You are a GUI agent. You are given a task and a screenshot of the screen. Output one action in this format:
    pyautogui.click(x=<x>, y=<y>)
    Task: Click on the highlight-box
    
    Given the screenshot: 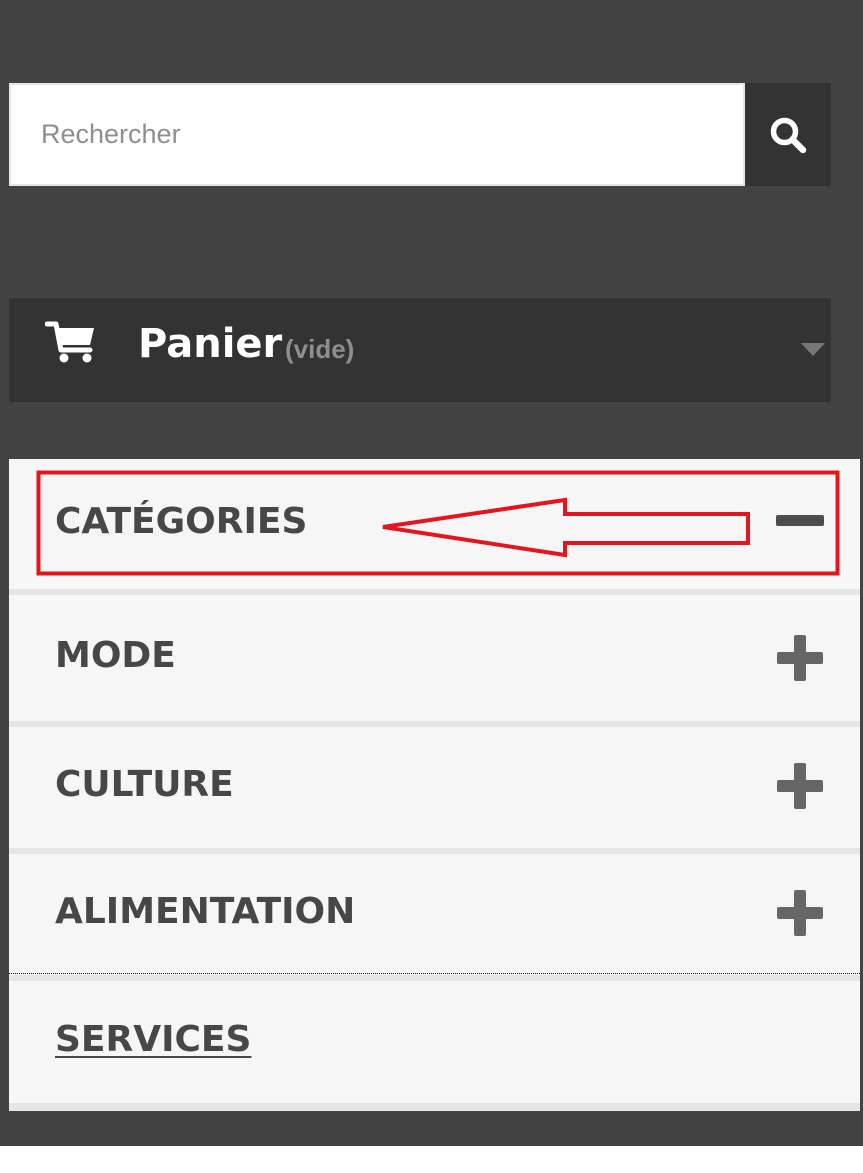 What is the action you would take?
    pyautogui.click(x=438, y=523)
    